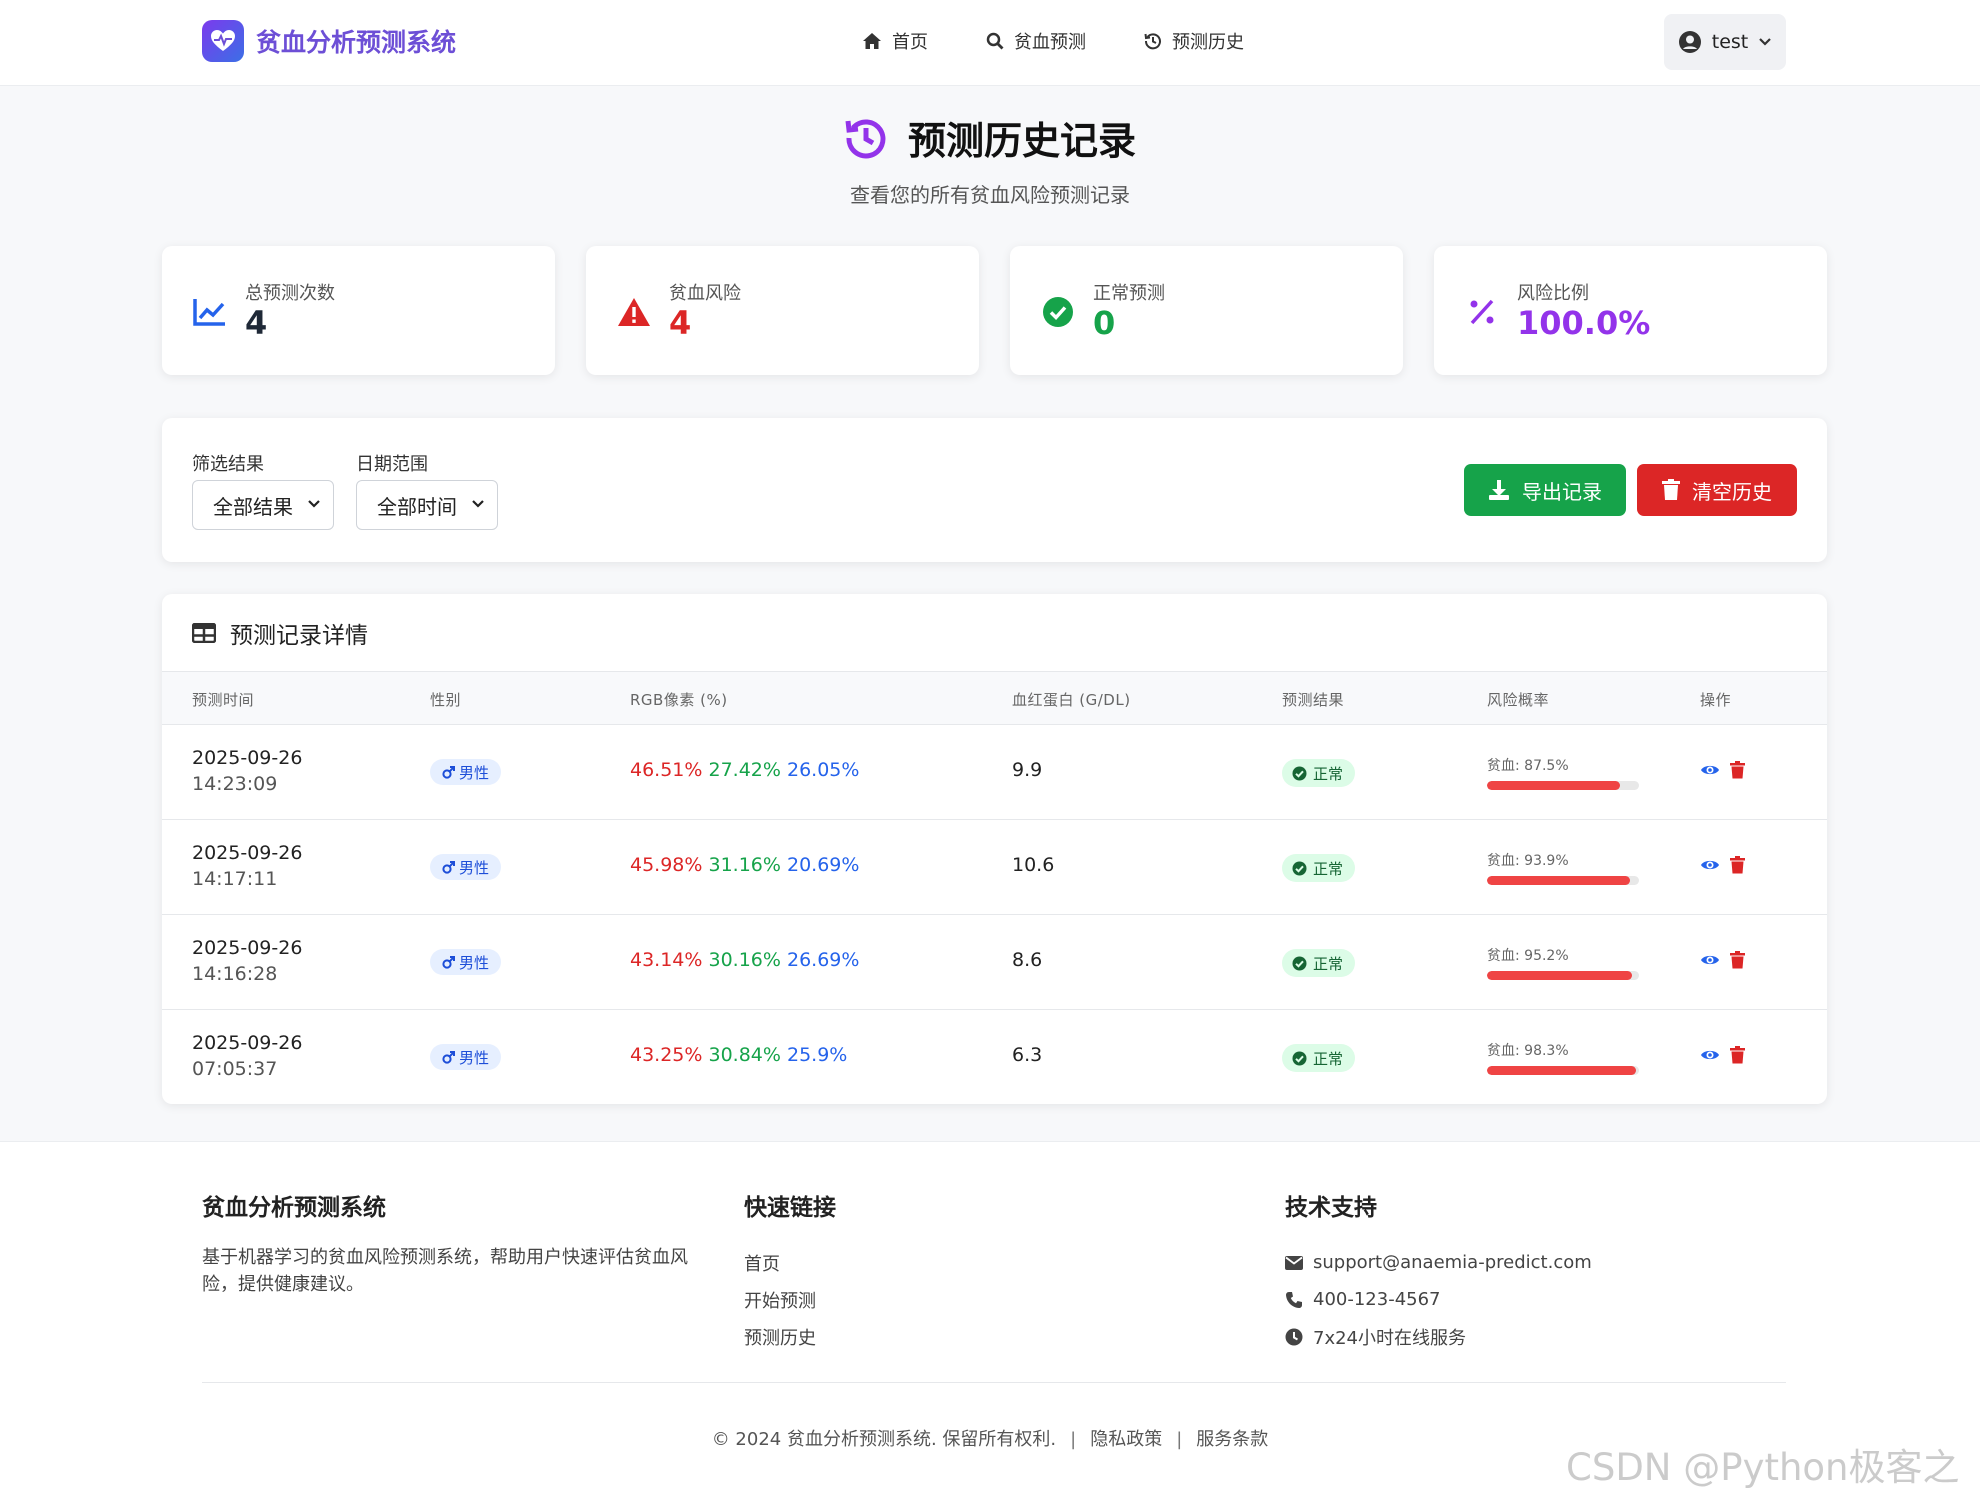 The image size is (1980, 1493). Describe the element at coordinates (223, 700) in the screenshot. I see `column-header-time: 预测时间` at that location.